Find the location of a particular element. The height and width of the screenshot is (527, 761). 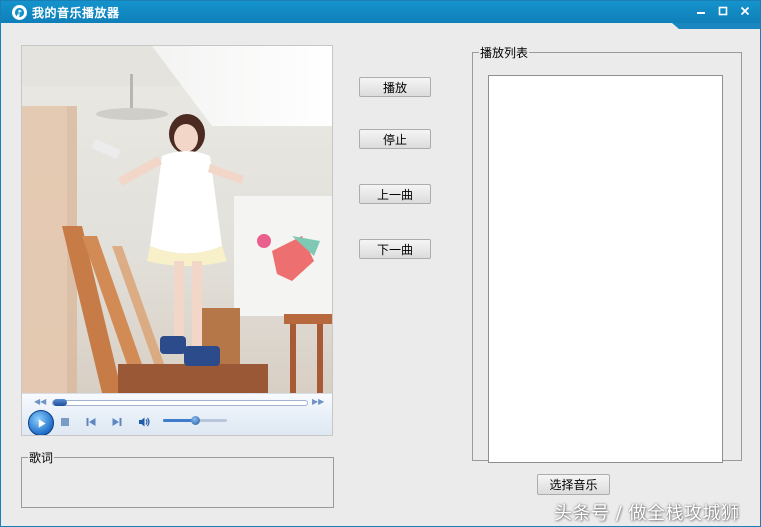

title-tab-decoration is located at coordinates (716, 26).